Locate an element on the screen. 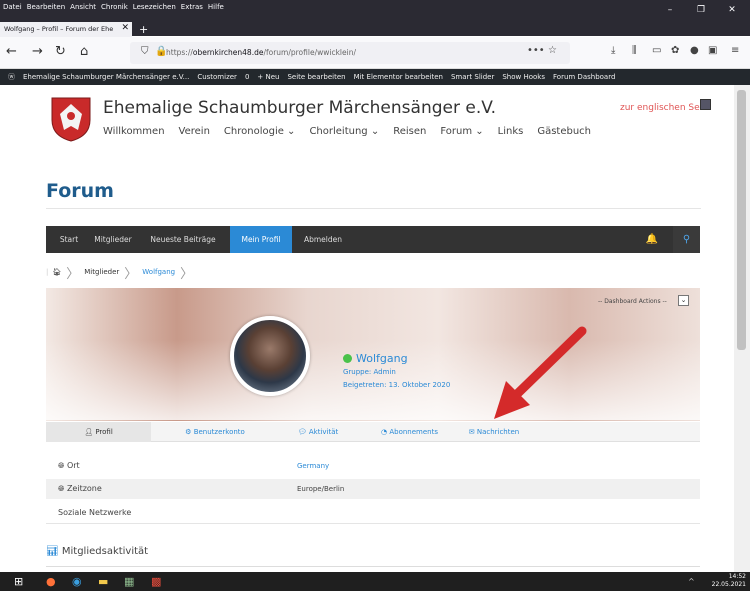 The width and height of the screenshot is (750, 591). menu-datei: Datei is located at coordinates (12, 7).